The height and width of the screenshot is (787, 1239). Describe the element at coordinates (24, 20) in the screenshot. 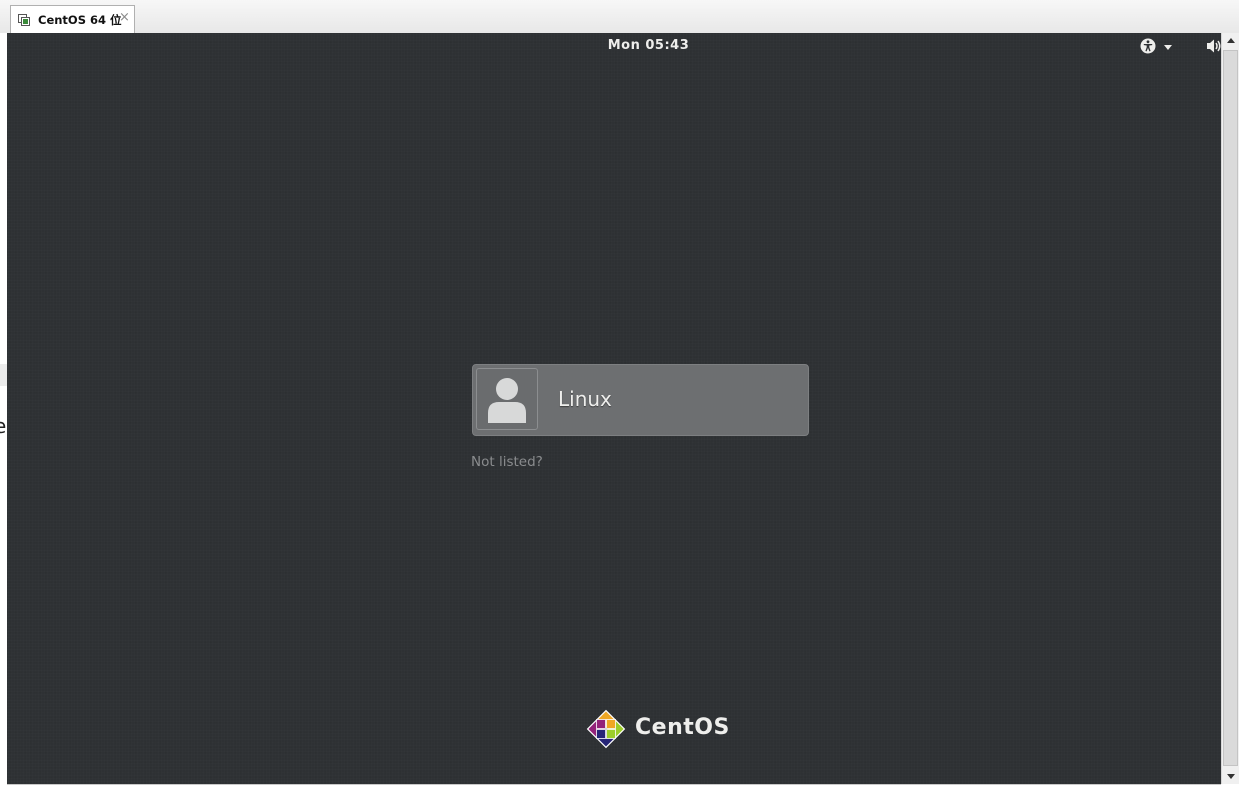

I see `vm-icon` at that location.